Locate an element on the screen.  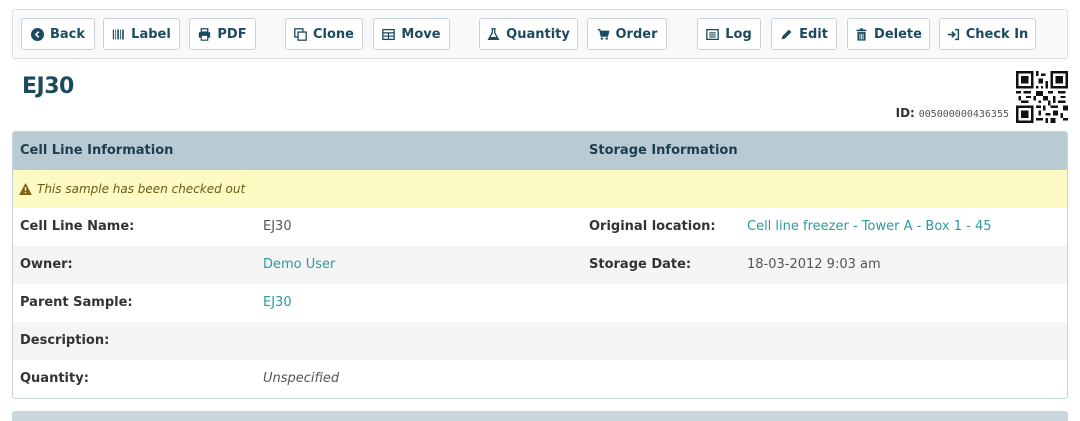
description-label: Description: is located at coordinates (65, 340).